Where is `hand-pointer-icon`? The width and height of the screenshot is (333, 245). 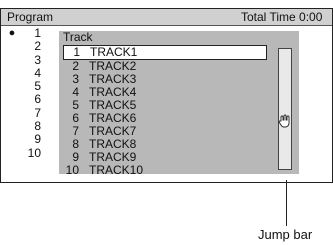
hand-pointer-icon is located at coordinates (284, 121).